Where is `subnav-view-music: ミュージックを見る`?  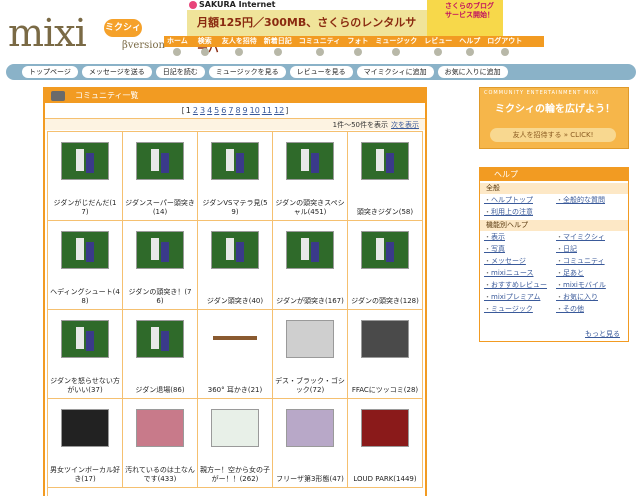
subnav-view-music: ミュージックを見る is located at coordinates (247, 72).